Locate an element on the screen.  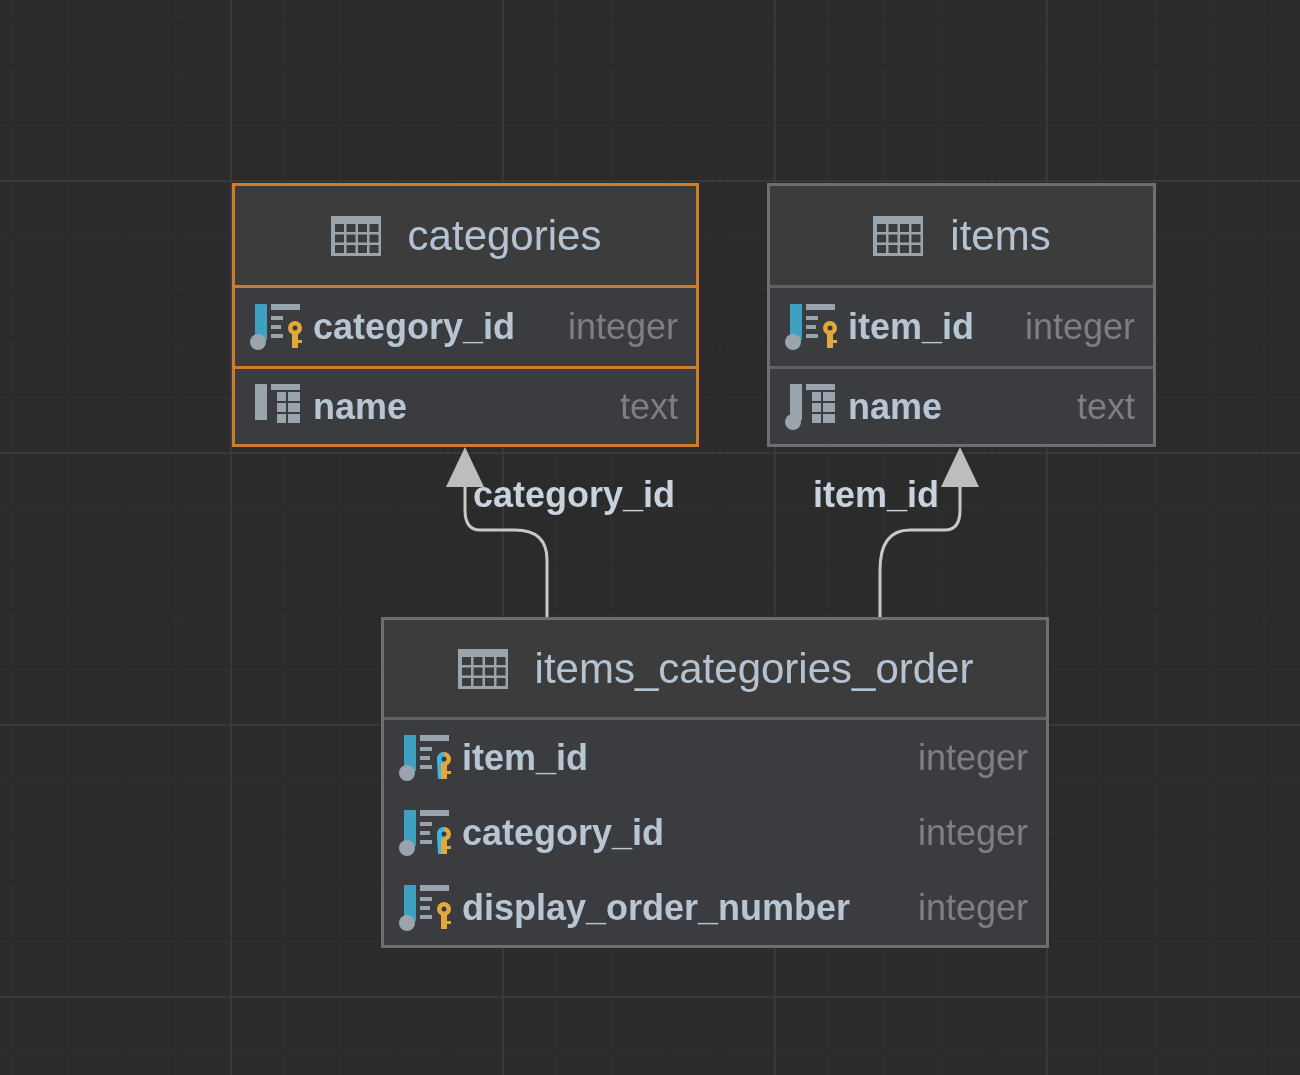
table-node: categories category_id integer name text is located at coordinates (465, 315).